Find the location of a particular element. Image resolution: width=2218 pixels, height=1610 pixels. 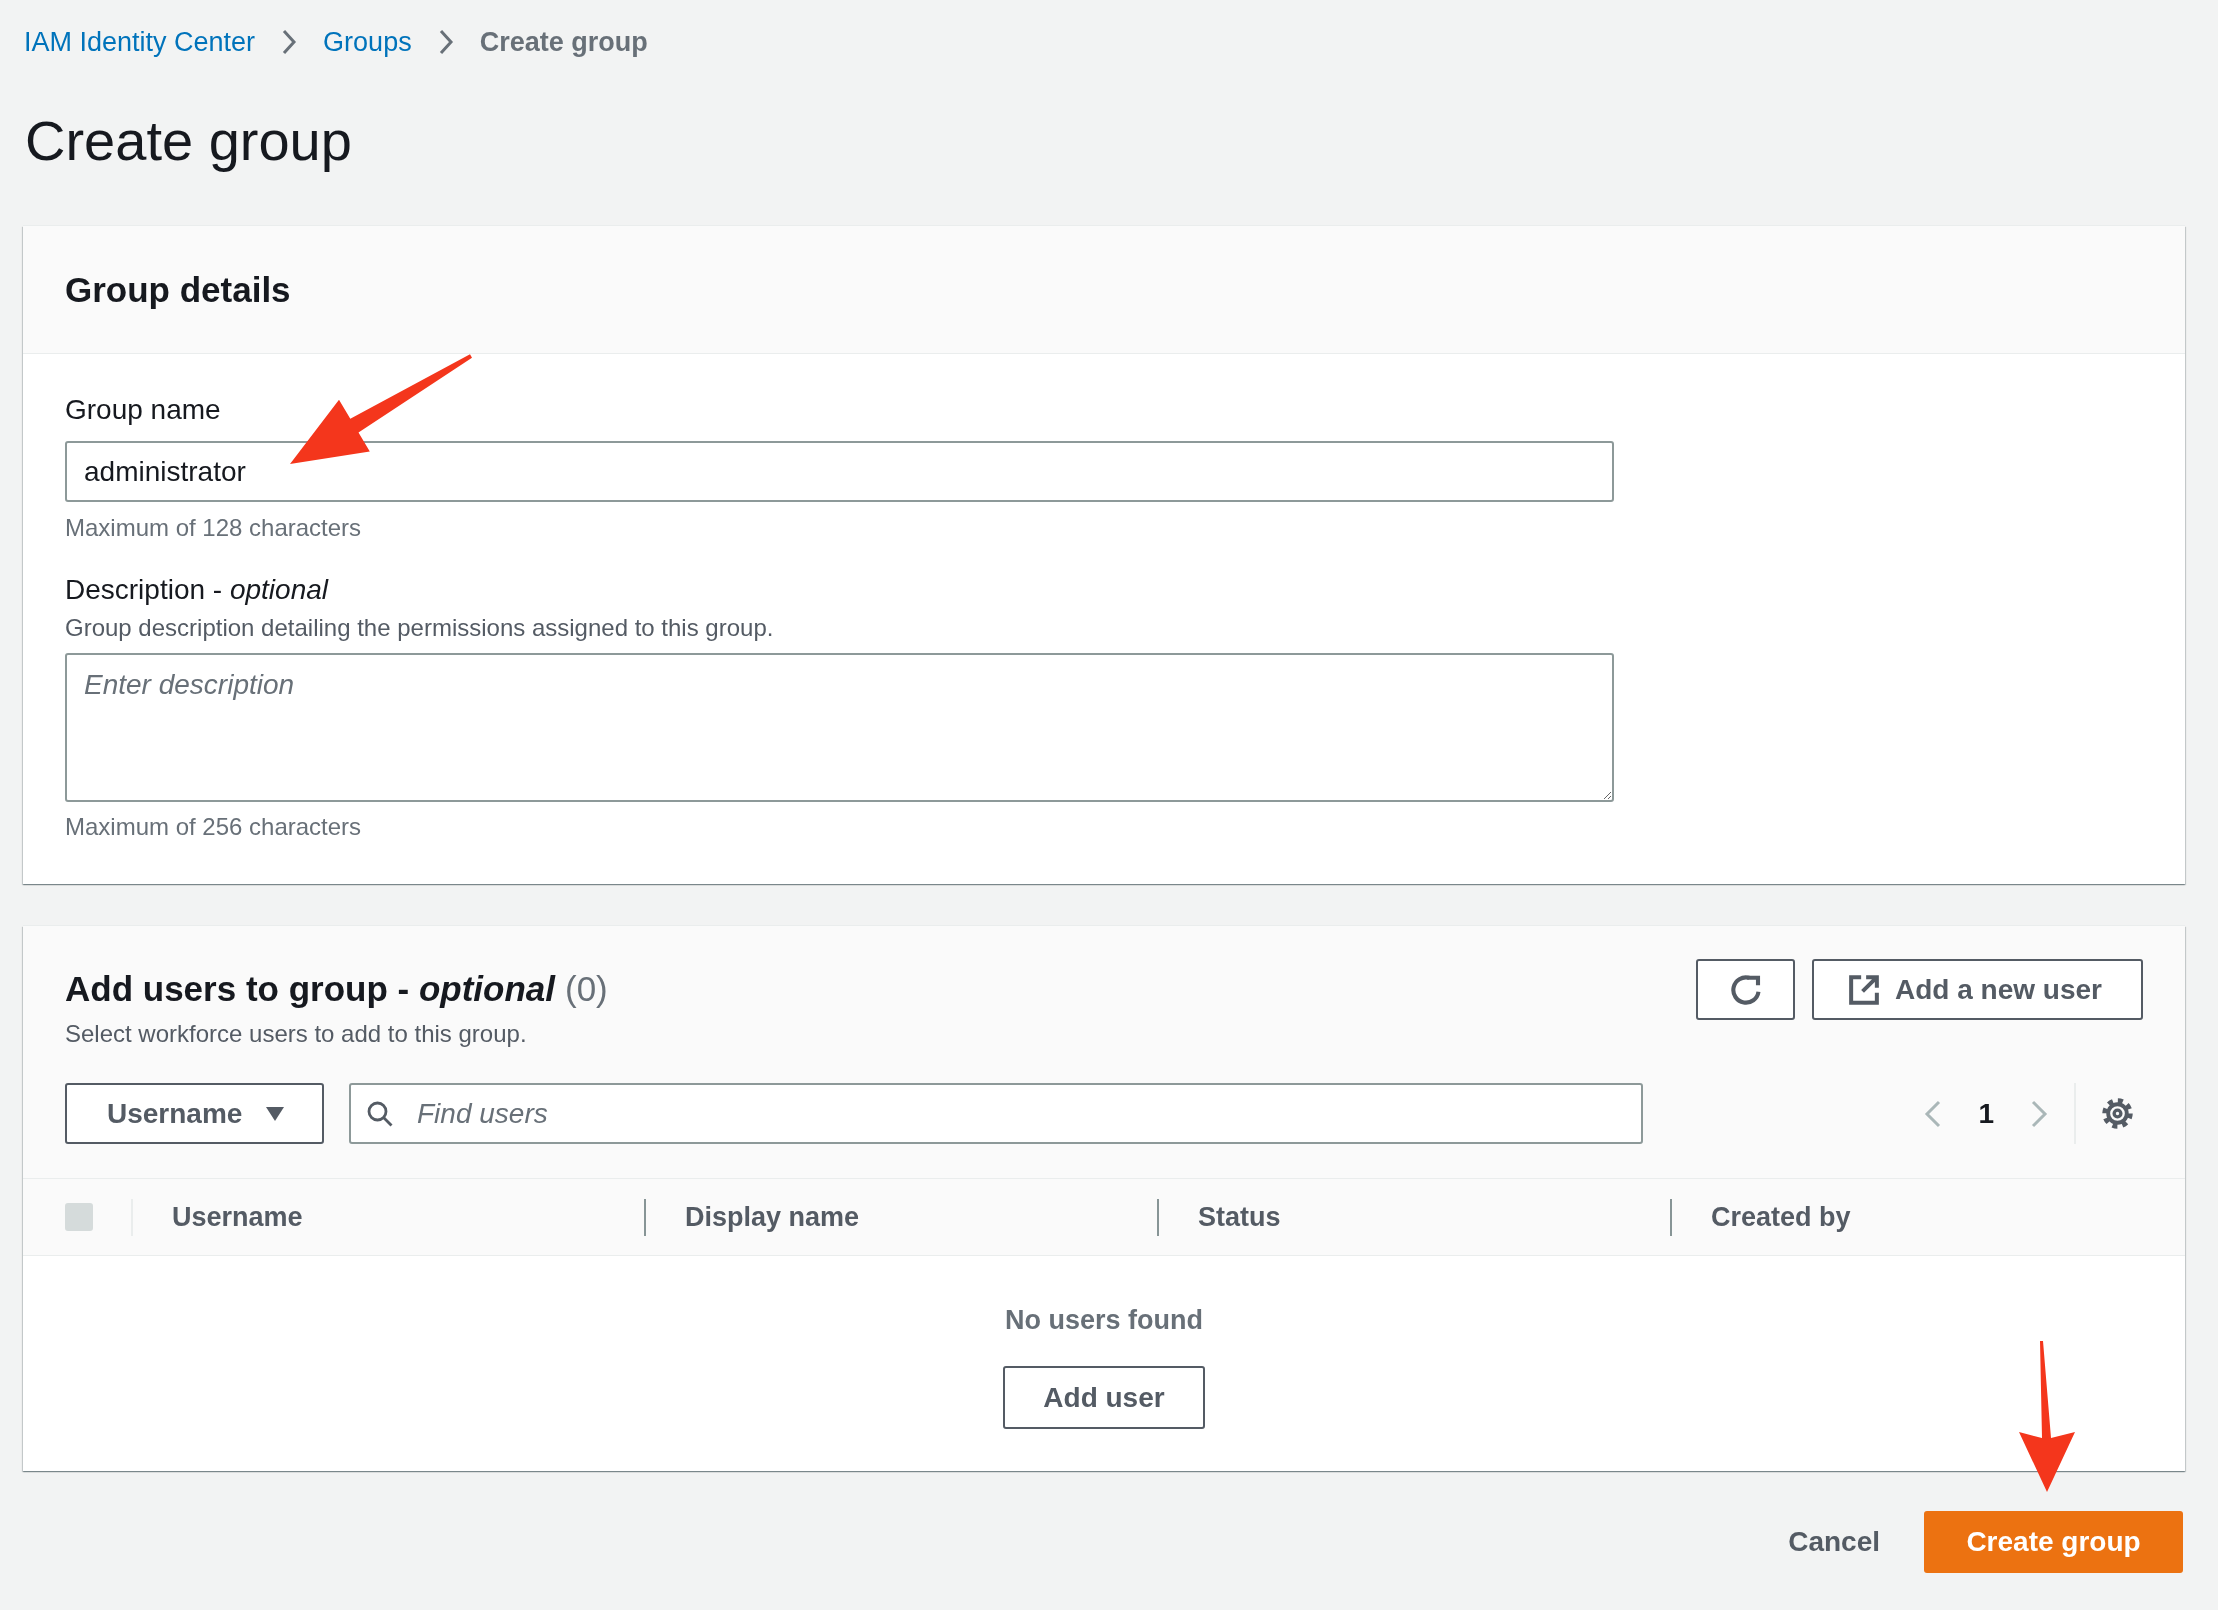

refresh-button is located at coordinates (1745, 989).